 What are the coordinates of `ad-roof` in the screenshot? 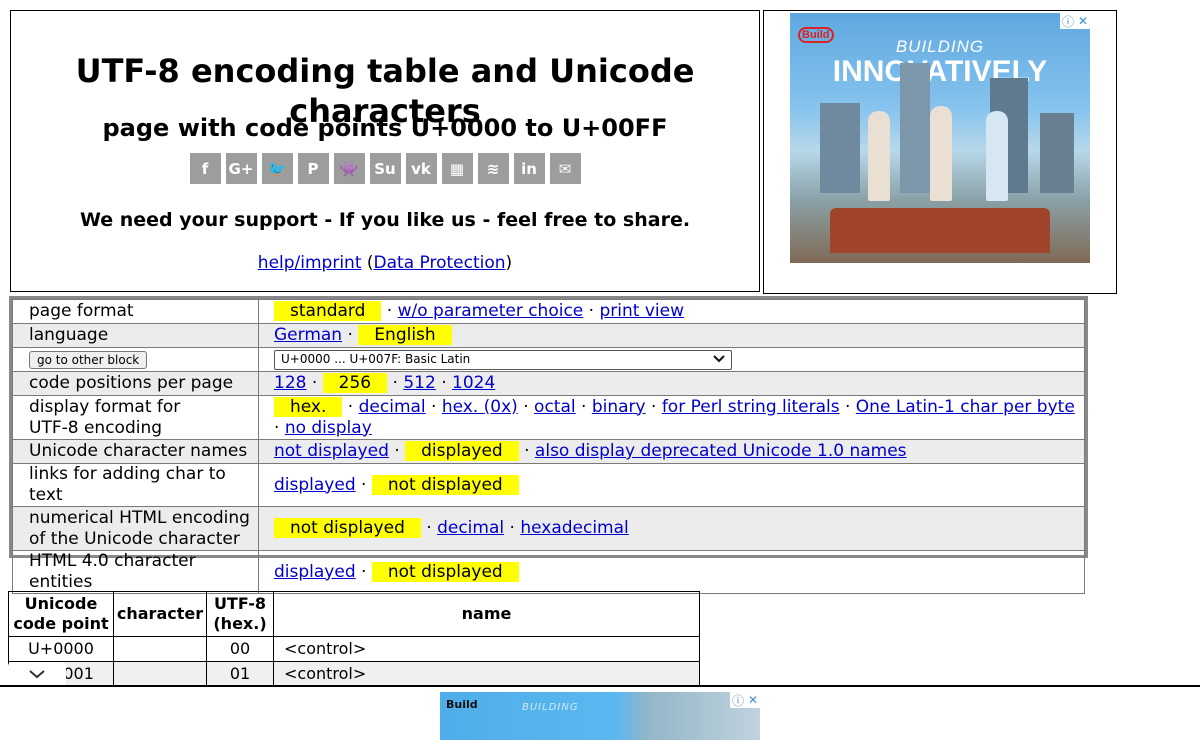 It's located at (940, 230).